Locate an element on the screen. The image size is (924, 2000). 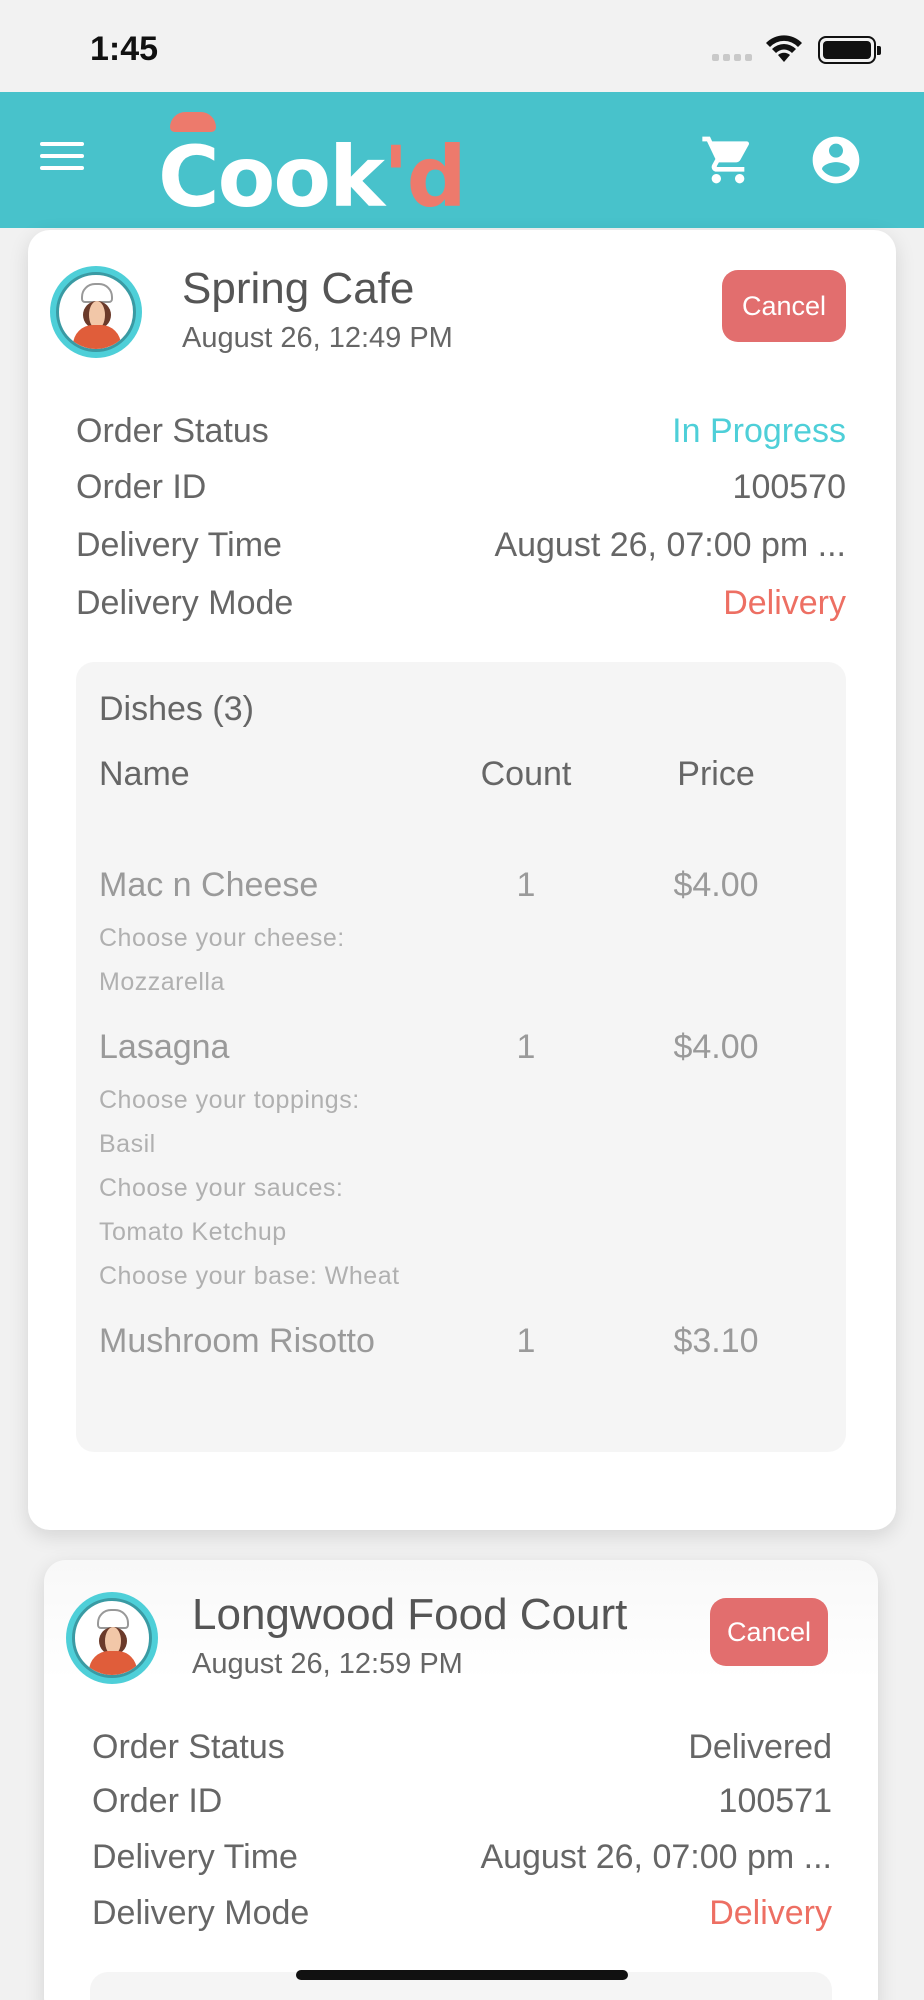
dish-name: Mushroom Risotto is located at coordinates (237, 1341).